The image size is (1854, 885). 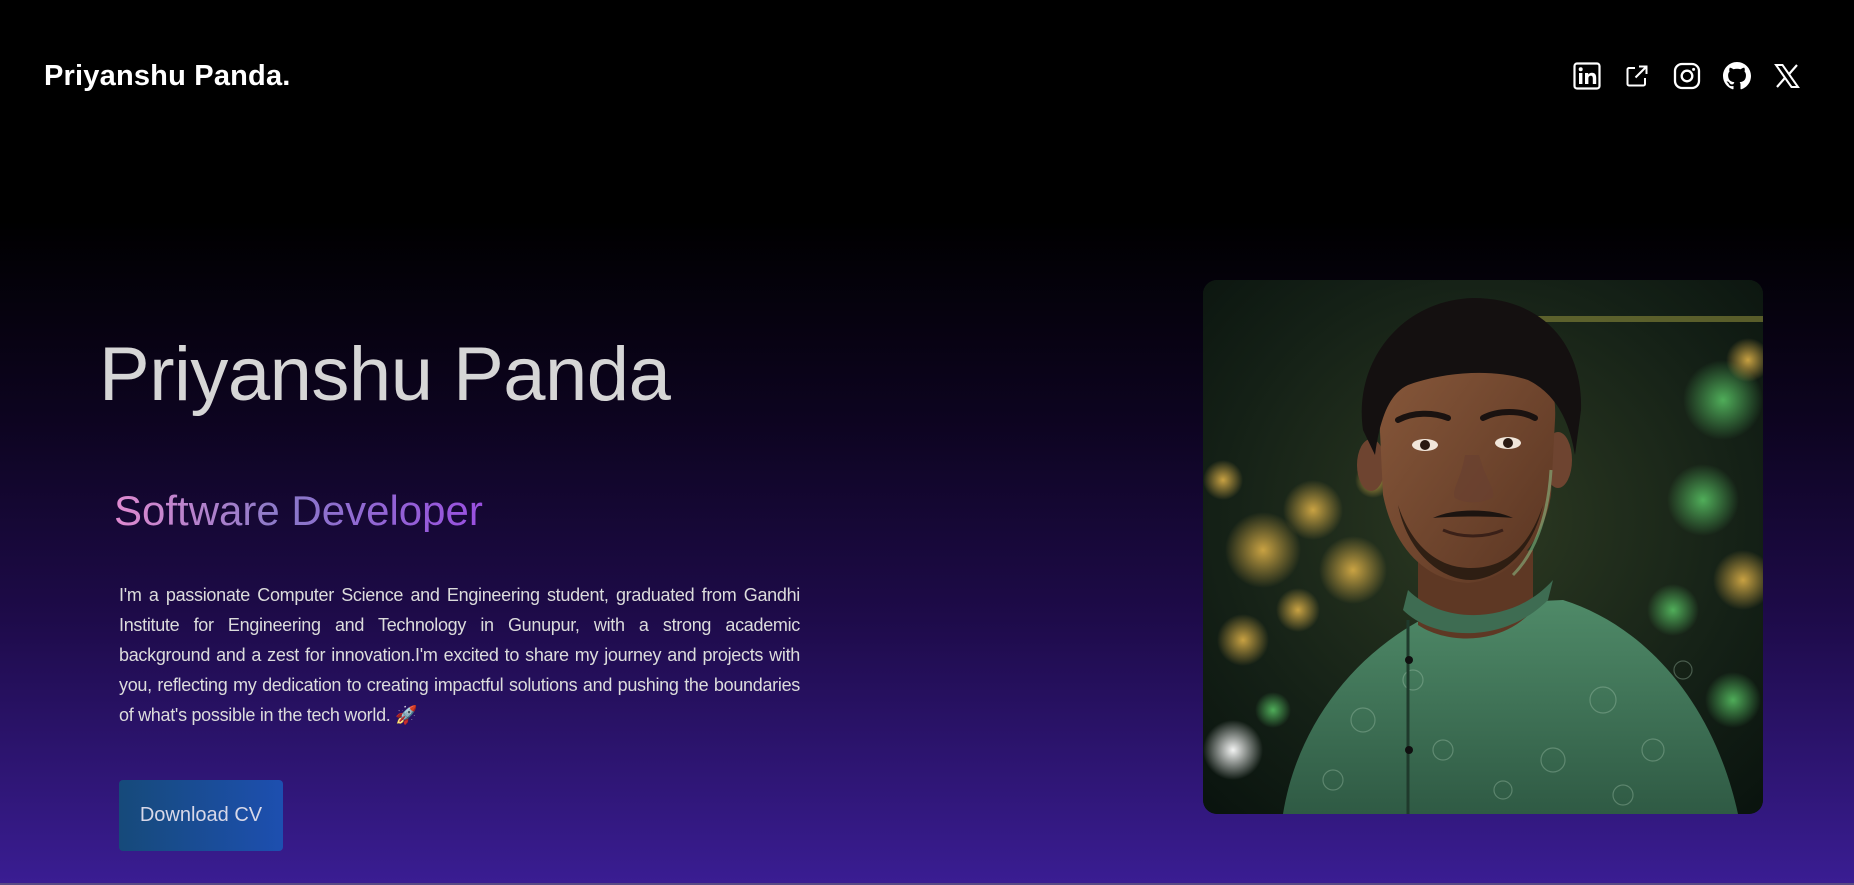 I want to click on hero-name: Priyanshu Panda, so click(x=385, y=374).